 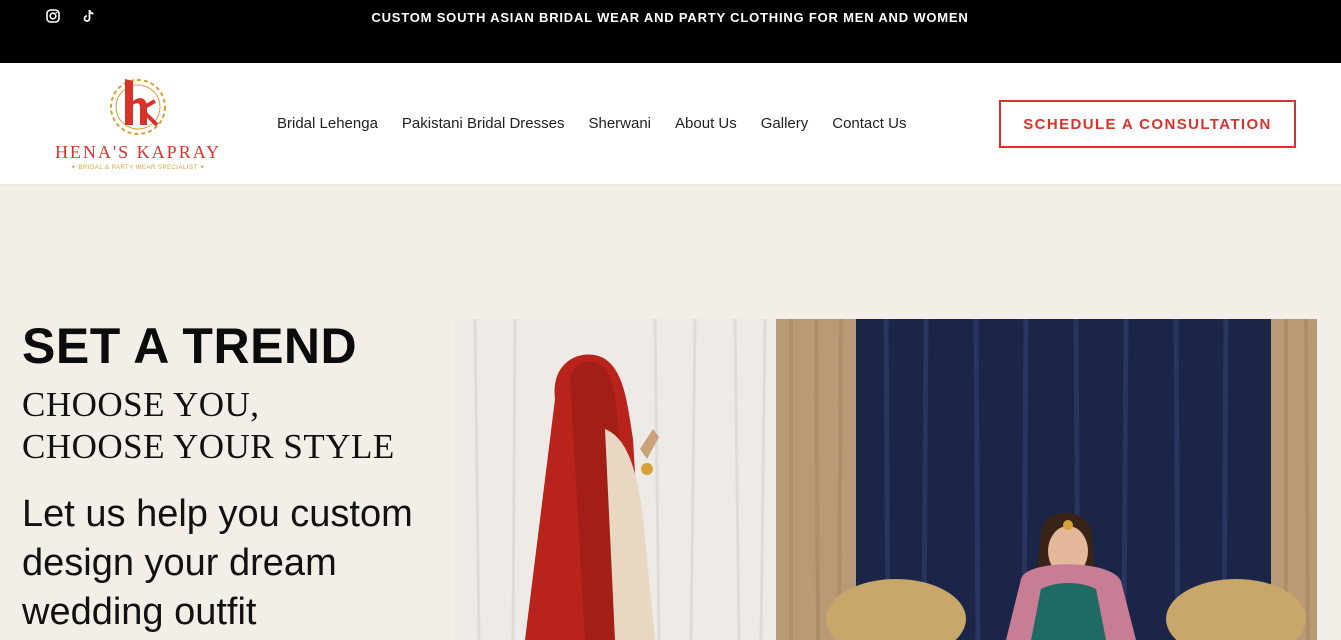 I want to click on logo-monogram-icon, so click(x=138, y=107).